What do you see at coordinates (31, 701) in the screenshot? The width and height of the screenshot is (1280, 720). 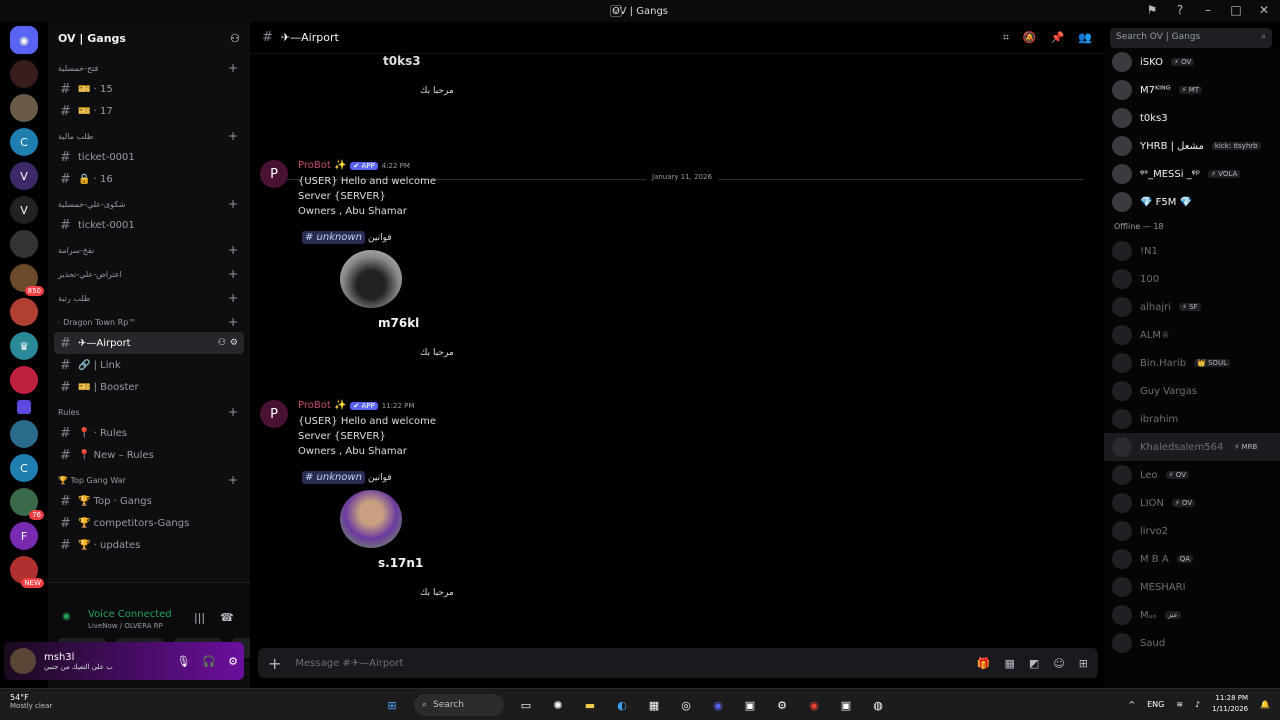 I see `weather-widget: 54°F Mostly clear` at bounding box center [31, 701].